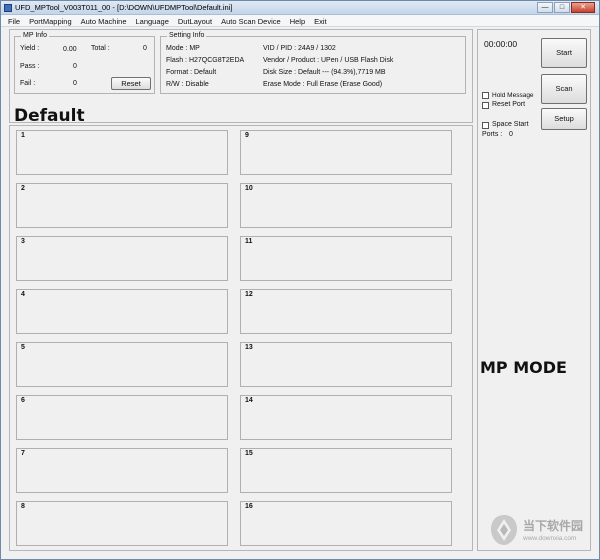 This screenshot has width=600, height=560. I want to click on erase-mode-text: Erase Mode : Full Erase (Erase Good), so click(323, 84).